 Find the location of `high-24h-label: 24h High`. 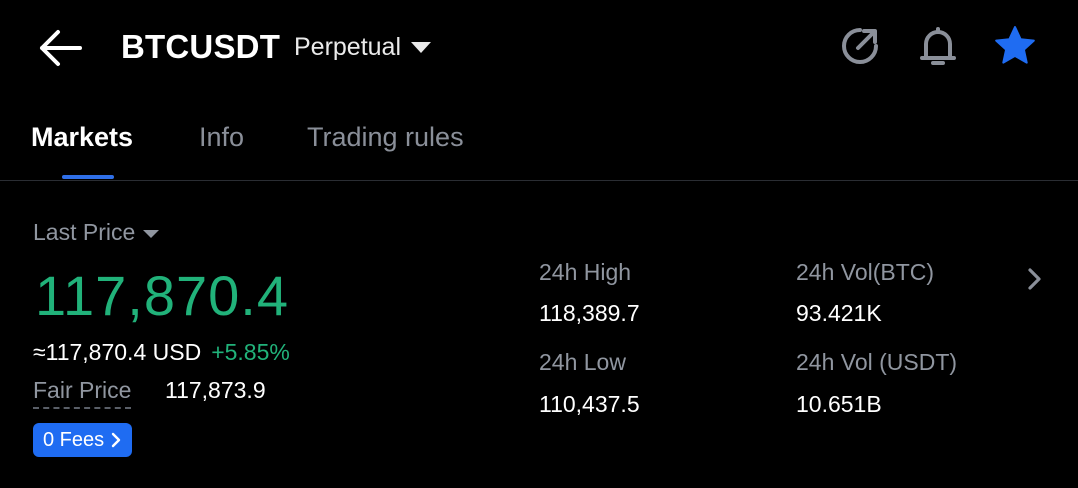

high-24h-label: 24h High is located at coordinates (585, 272).